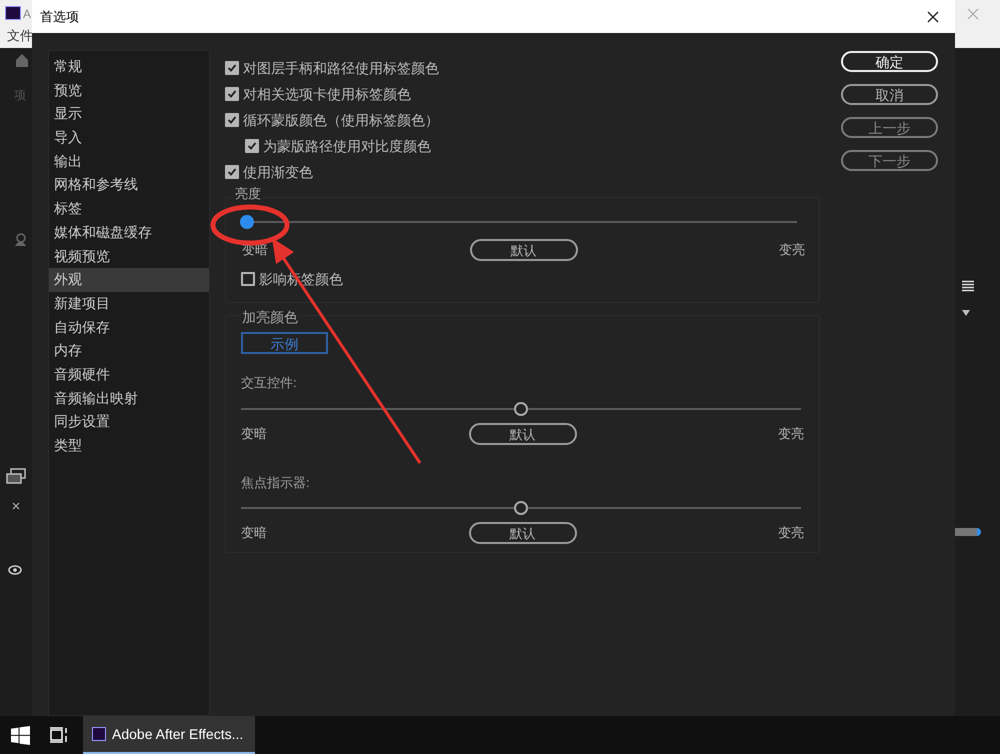 The height and width of the screenshot is (754, 1000). I want to click on task-view-icon, so click(59, 735).